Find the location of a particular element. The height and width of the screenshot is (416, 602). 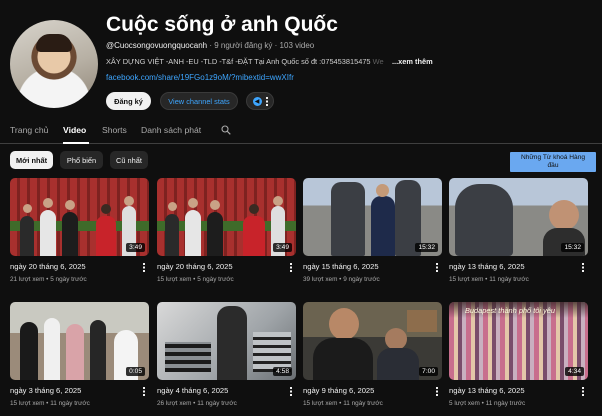

subscribe-button: Đăng ký is located at coordinates (128, 101).